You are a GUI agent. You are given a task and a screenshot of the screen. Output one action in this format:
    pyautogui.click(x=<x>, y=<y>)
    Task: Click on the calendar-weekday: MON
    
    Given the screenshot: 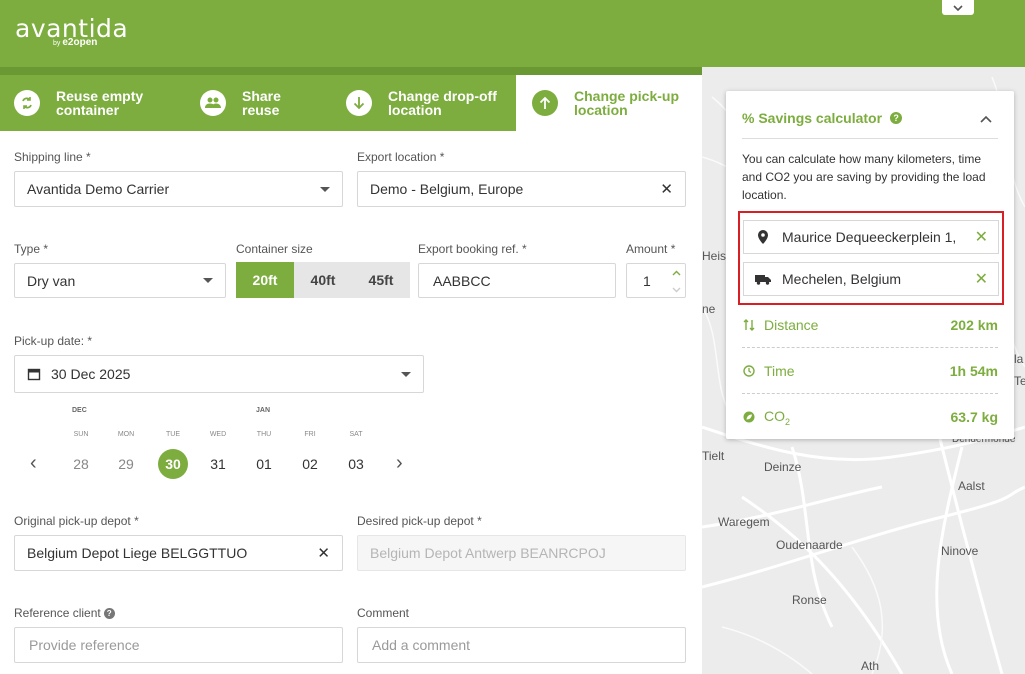 What is the action you would take?
    pyautogui.click(x=126, y=434)
    